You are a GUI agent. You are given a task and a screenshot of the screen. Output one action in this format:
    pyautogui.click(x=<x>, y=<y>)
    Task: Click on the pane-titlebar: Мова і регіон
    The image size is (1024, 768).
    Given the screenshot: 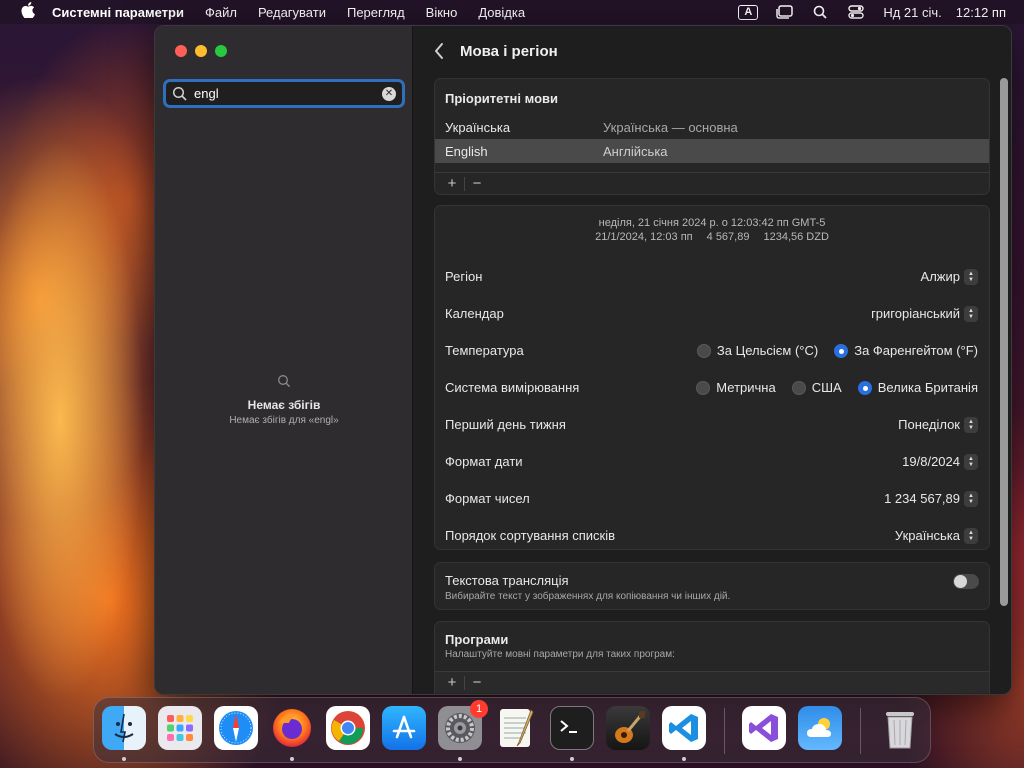 What is the action you would take?
    pyautogui.click(x=712, y=51)
    